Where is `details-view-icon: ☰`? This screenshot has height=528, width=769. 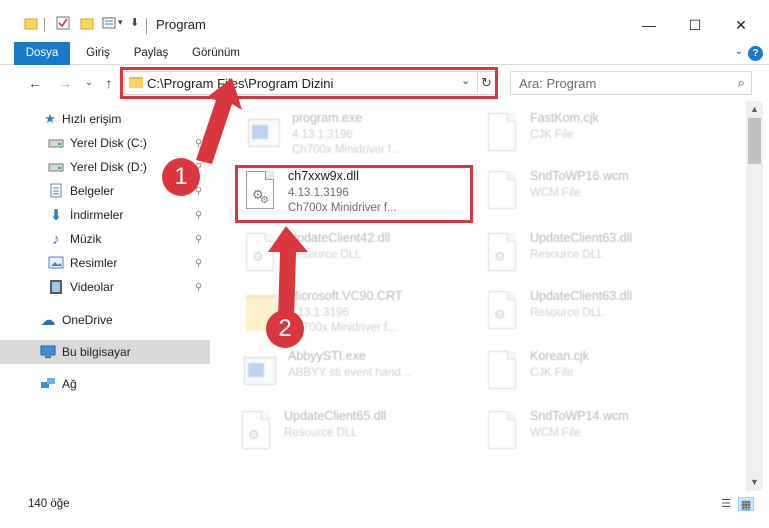 details-view-icon: ☰ is located at coordinates (726, 504).